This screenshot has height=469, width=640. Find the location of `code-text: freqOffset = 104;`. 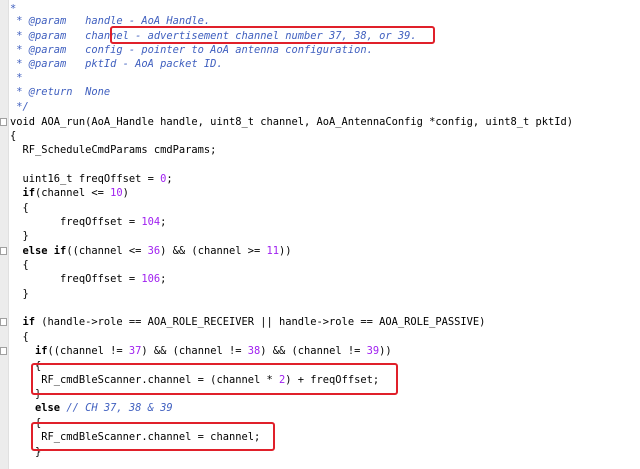

code-text: freqOffset = 104; is located at coordinates (88, 222).